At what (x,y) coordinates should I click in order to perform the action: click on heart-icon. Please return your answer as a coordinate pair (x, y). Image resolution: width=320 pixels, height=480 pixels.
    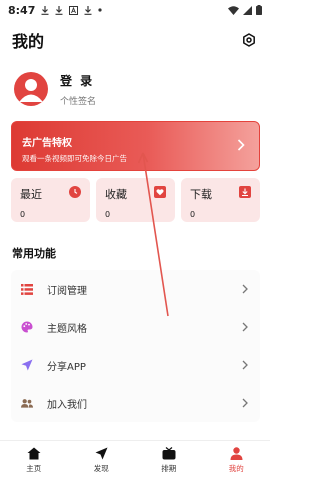
    Looking at the image, I should click on (160, 192).